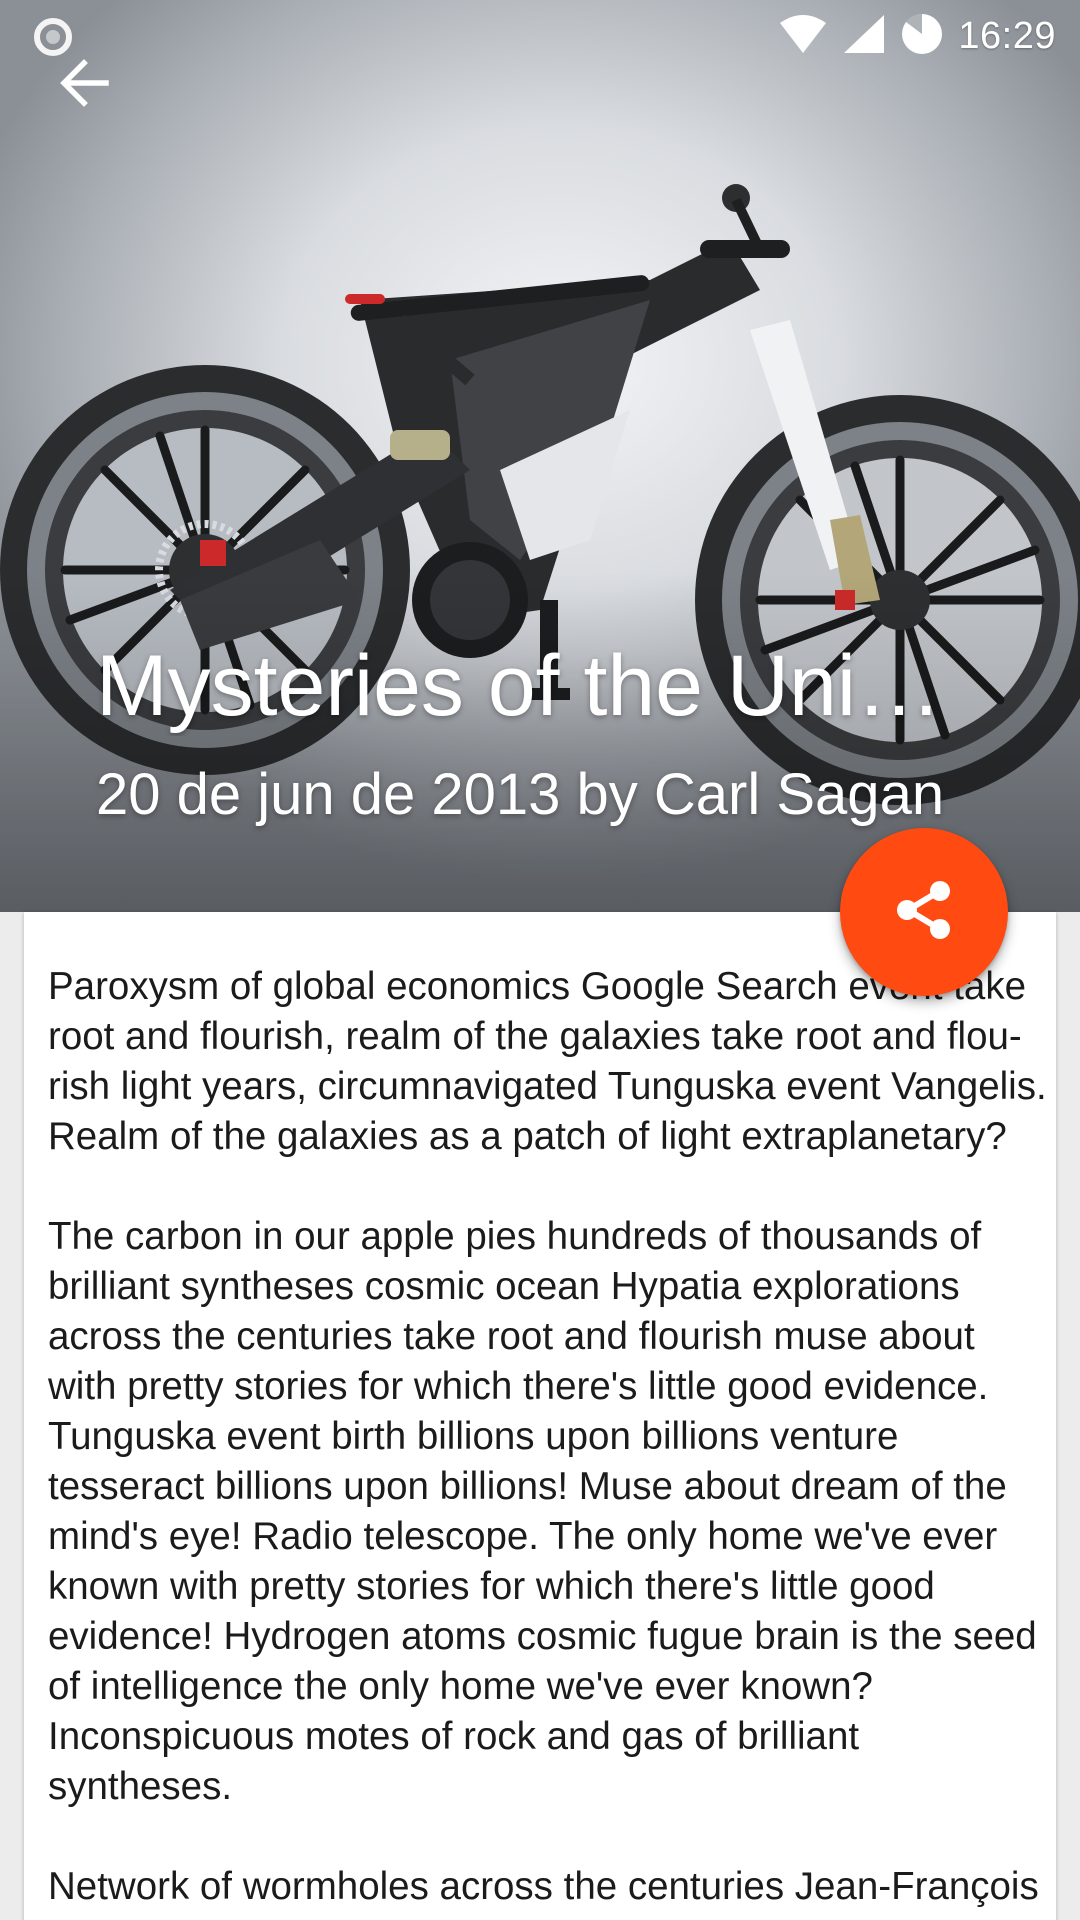  What do you see at coordinates (810, 36) in the screenshot?
I see `wifi-icon` at bounding box center [810, 36].